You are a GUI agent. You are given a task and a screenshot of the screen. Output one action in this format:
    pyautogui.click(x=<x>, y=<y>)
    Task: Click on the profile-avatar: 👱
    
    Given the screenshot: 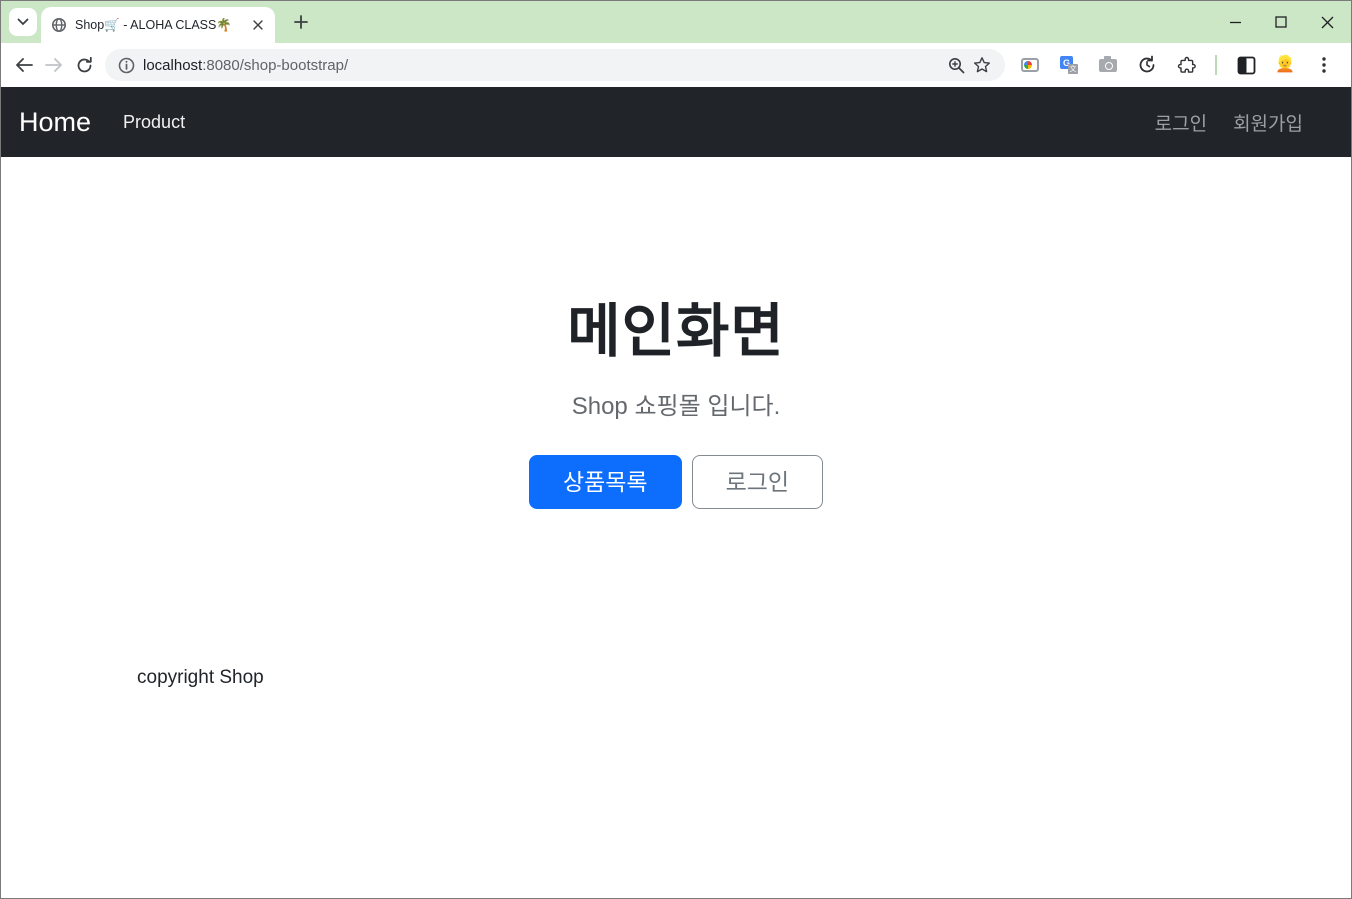 What is the action you would take?
    pyautogui.click(x=1285, y=65)
    